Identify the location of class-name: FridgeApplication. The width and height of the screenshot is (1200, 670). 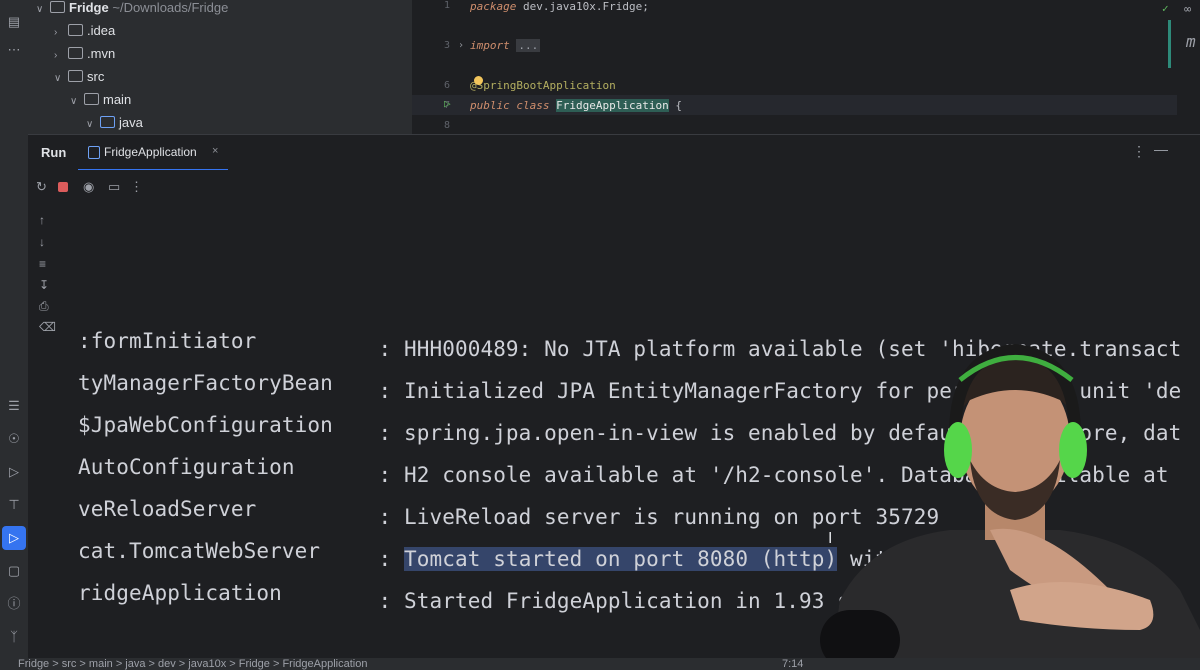
(612, 105).